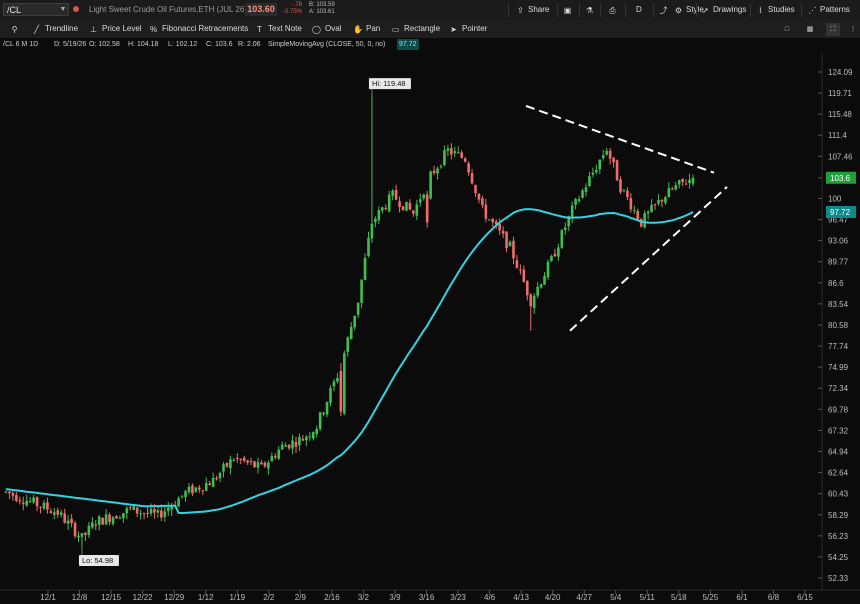 This screenshot has height=604, width=860. I want to click on sma-price-tag-label: 97.72, so click(840, 212).